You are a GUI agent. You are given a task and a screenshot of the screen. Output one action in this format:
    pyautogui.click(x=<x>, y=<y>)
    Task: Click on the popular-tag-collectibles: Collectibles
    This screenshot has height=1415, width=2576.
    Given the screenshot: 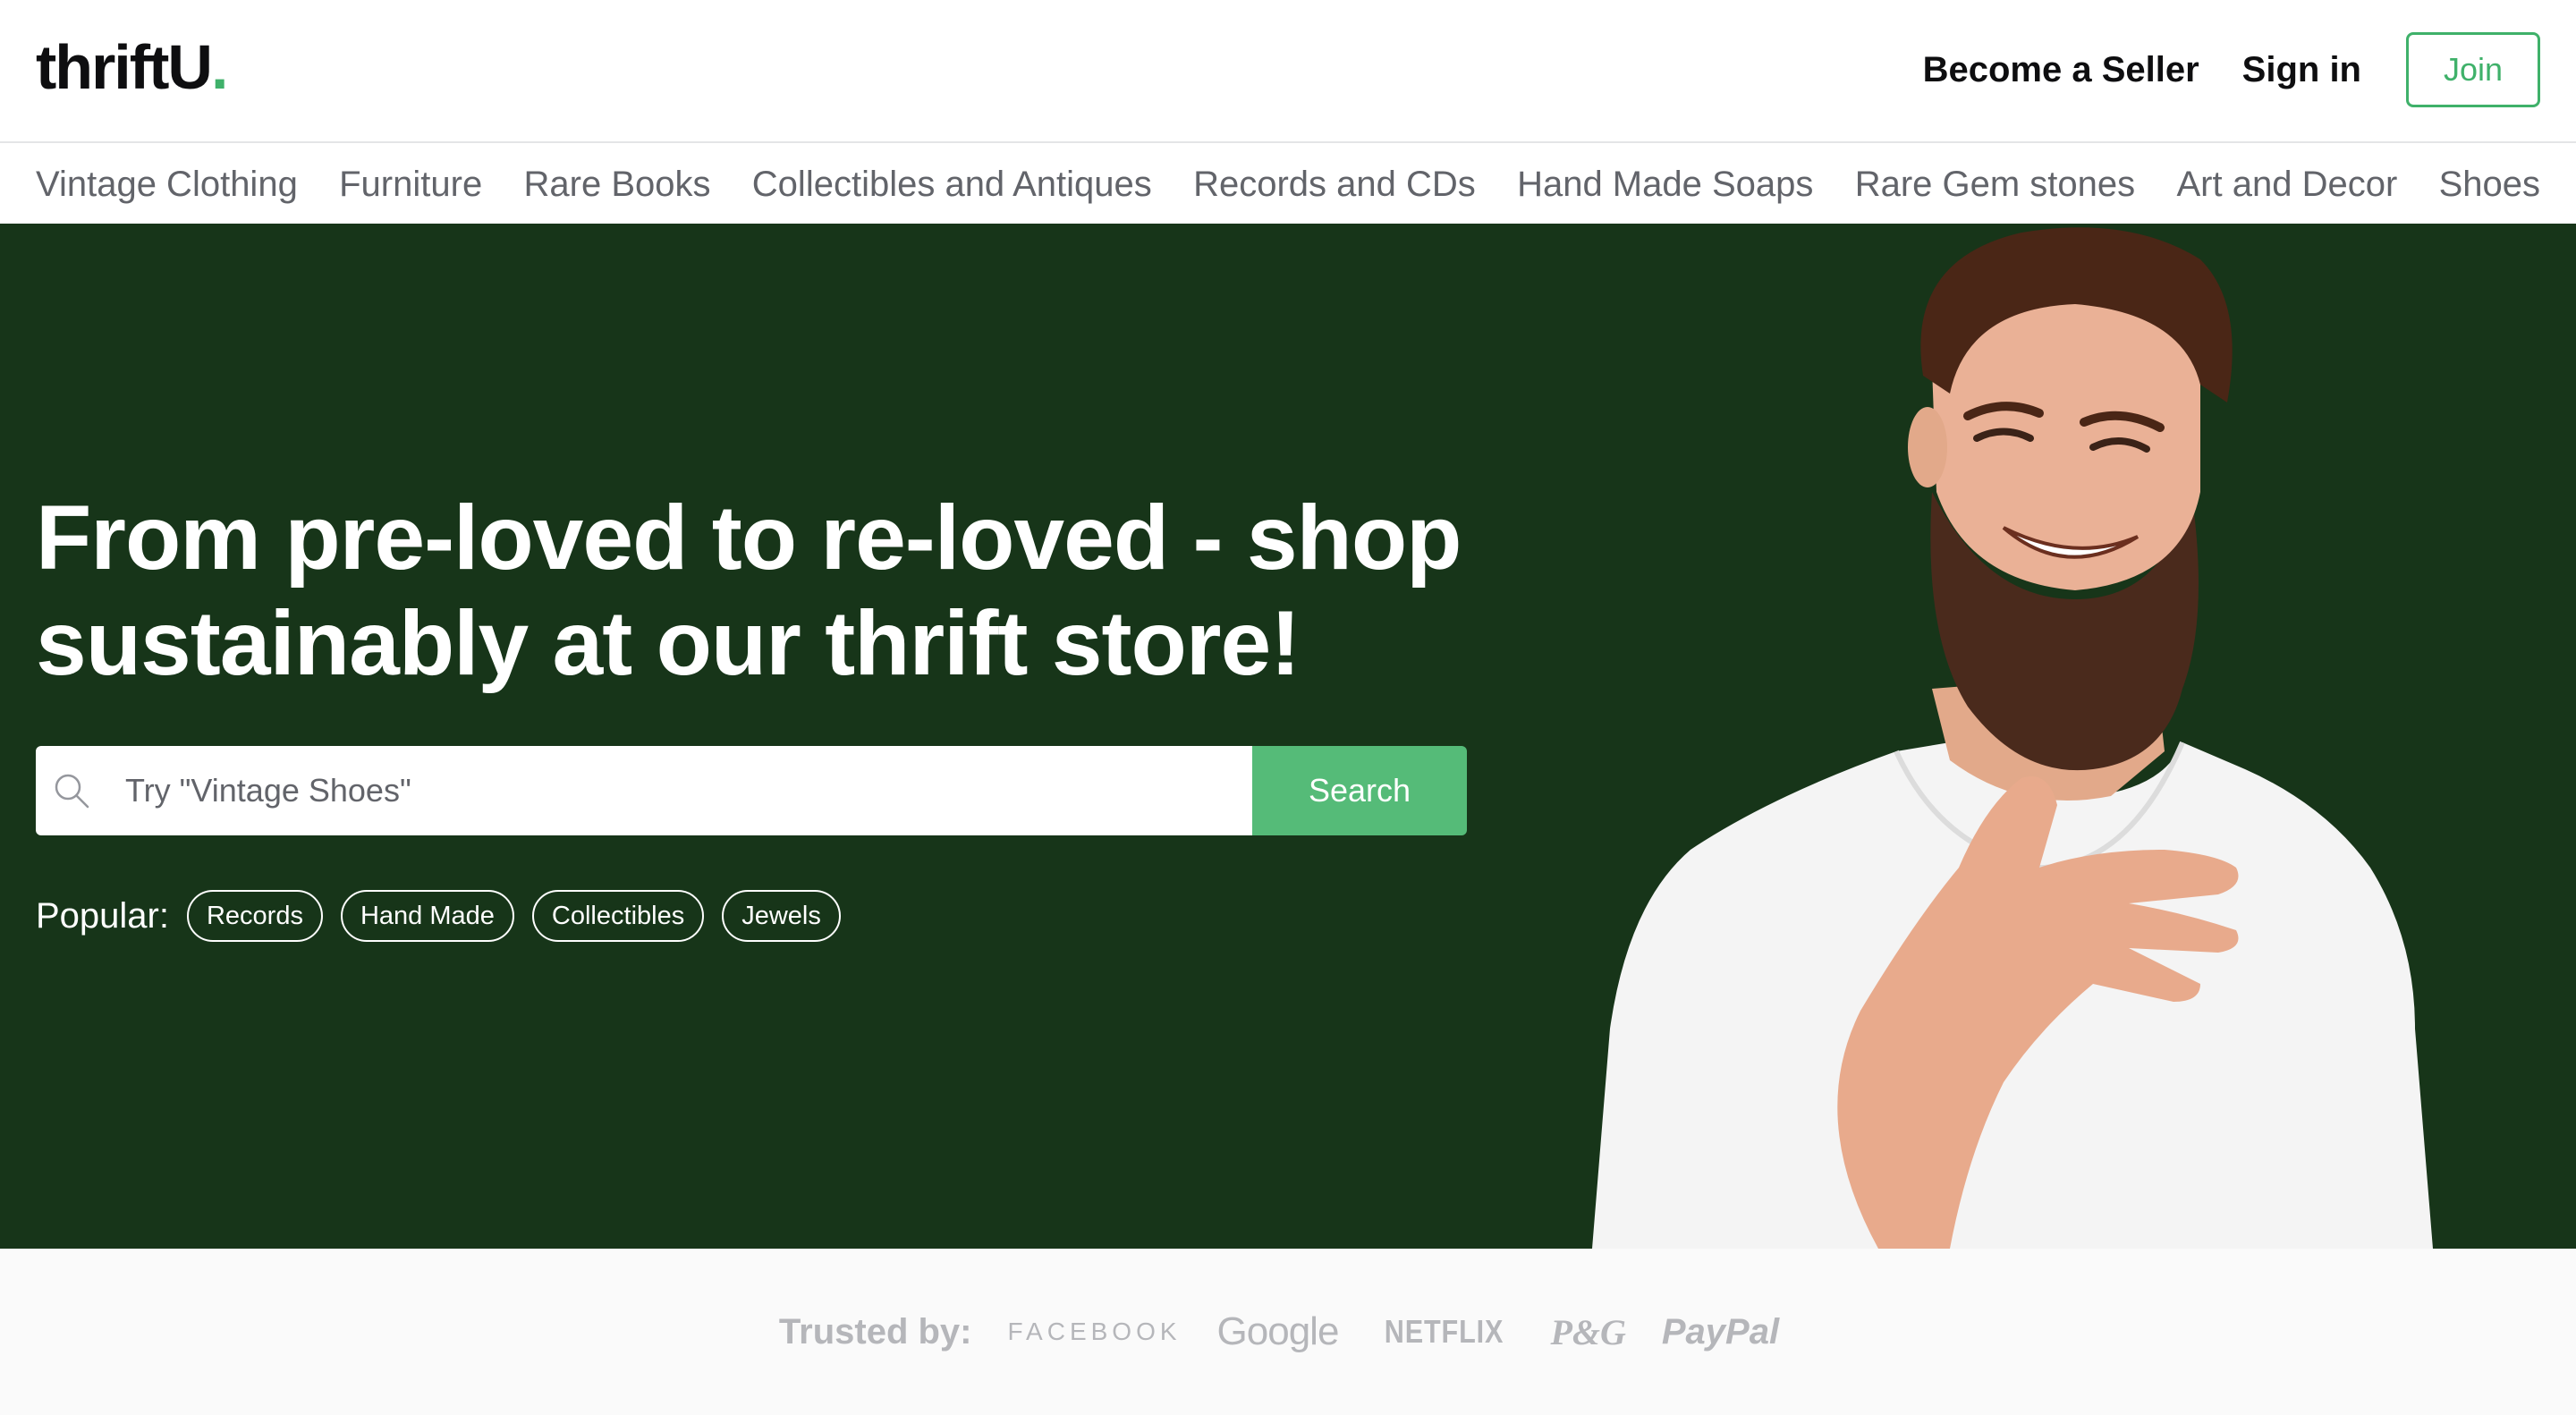 What is the action you would take?
    pyautogui.click(x=618, y=916)
    